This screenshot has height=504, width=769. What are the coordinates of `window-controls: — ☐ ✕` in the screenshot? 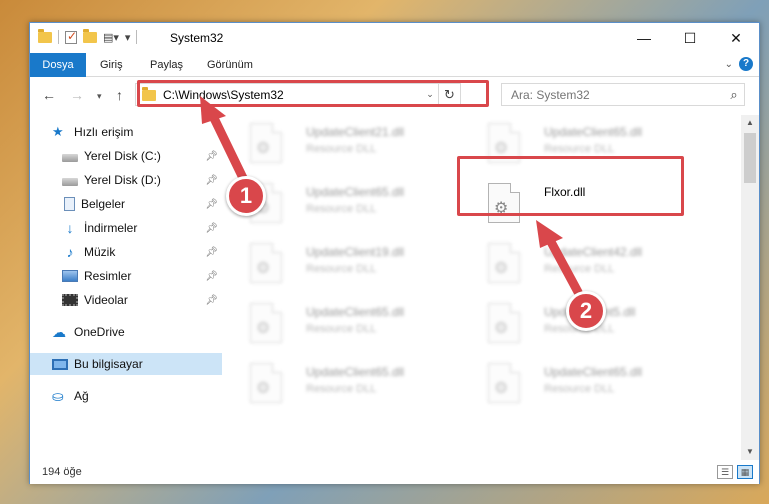 It's located at (690, 38).